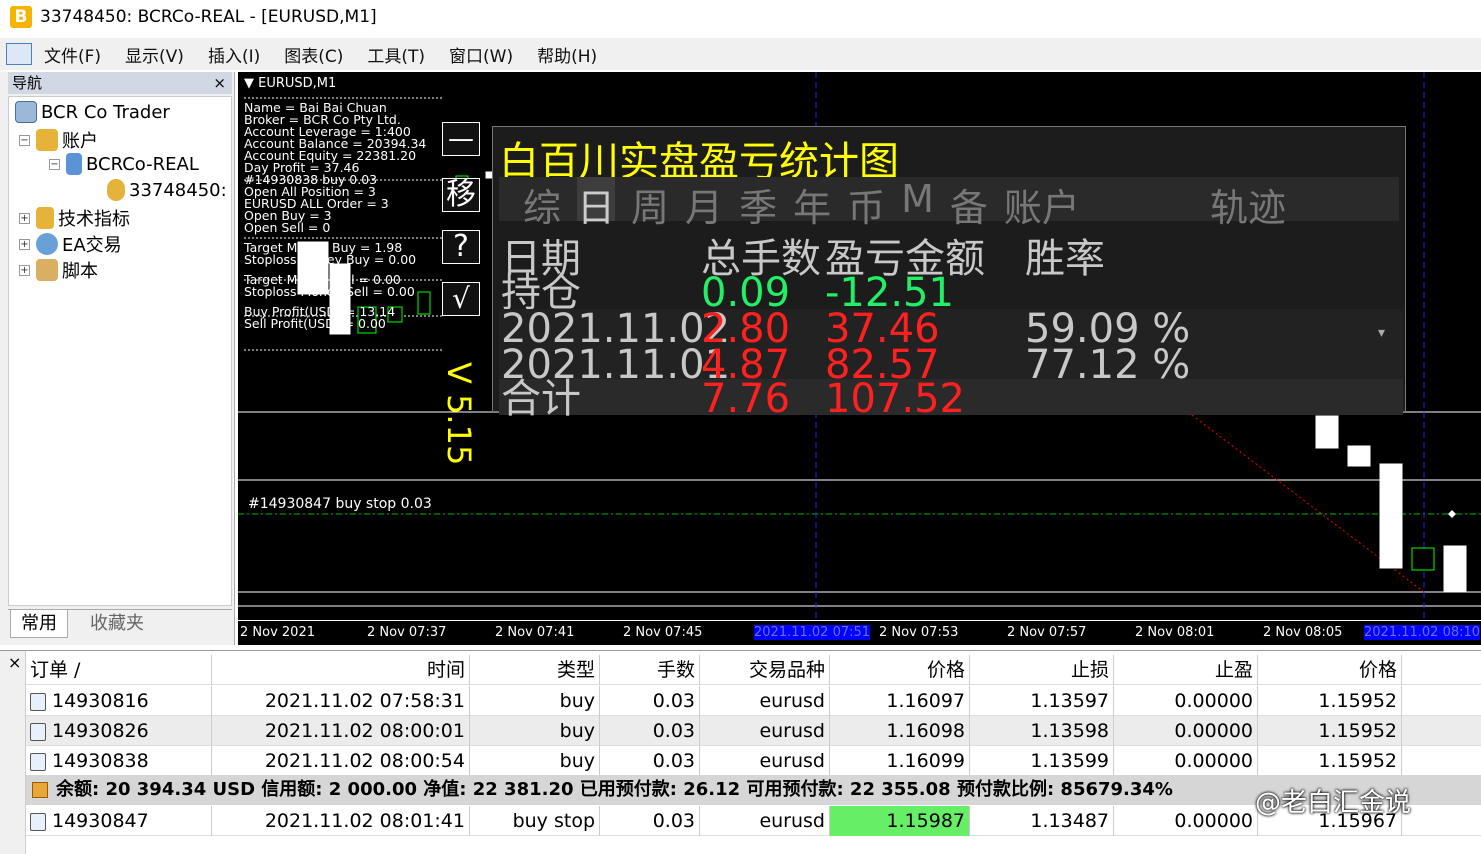 This screenshot has width=1481, height=854. Describe the element at coordinates (1381, 333) in the screenshot. I see `chevron-down-icon: ▾` at that location.